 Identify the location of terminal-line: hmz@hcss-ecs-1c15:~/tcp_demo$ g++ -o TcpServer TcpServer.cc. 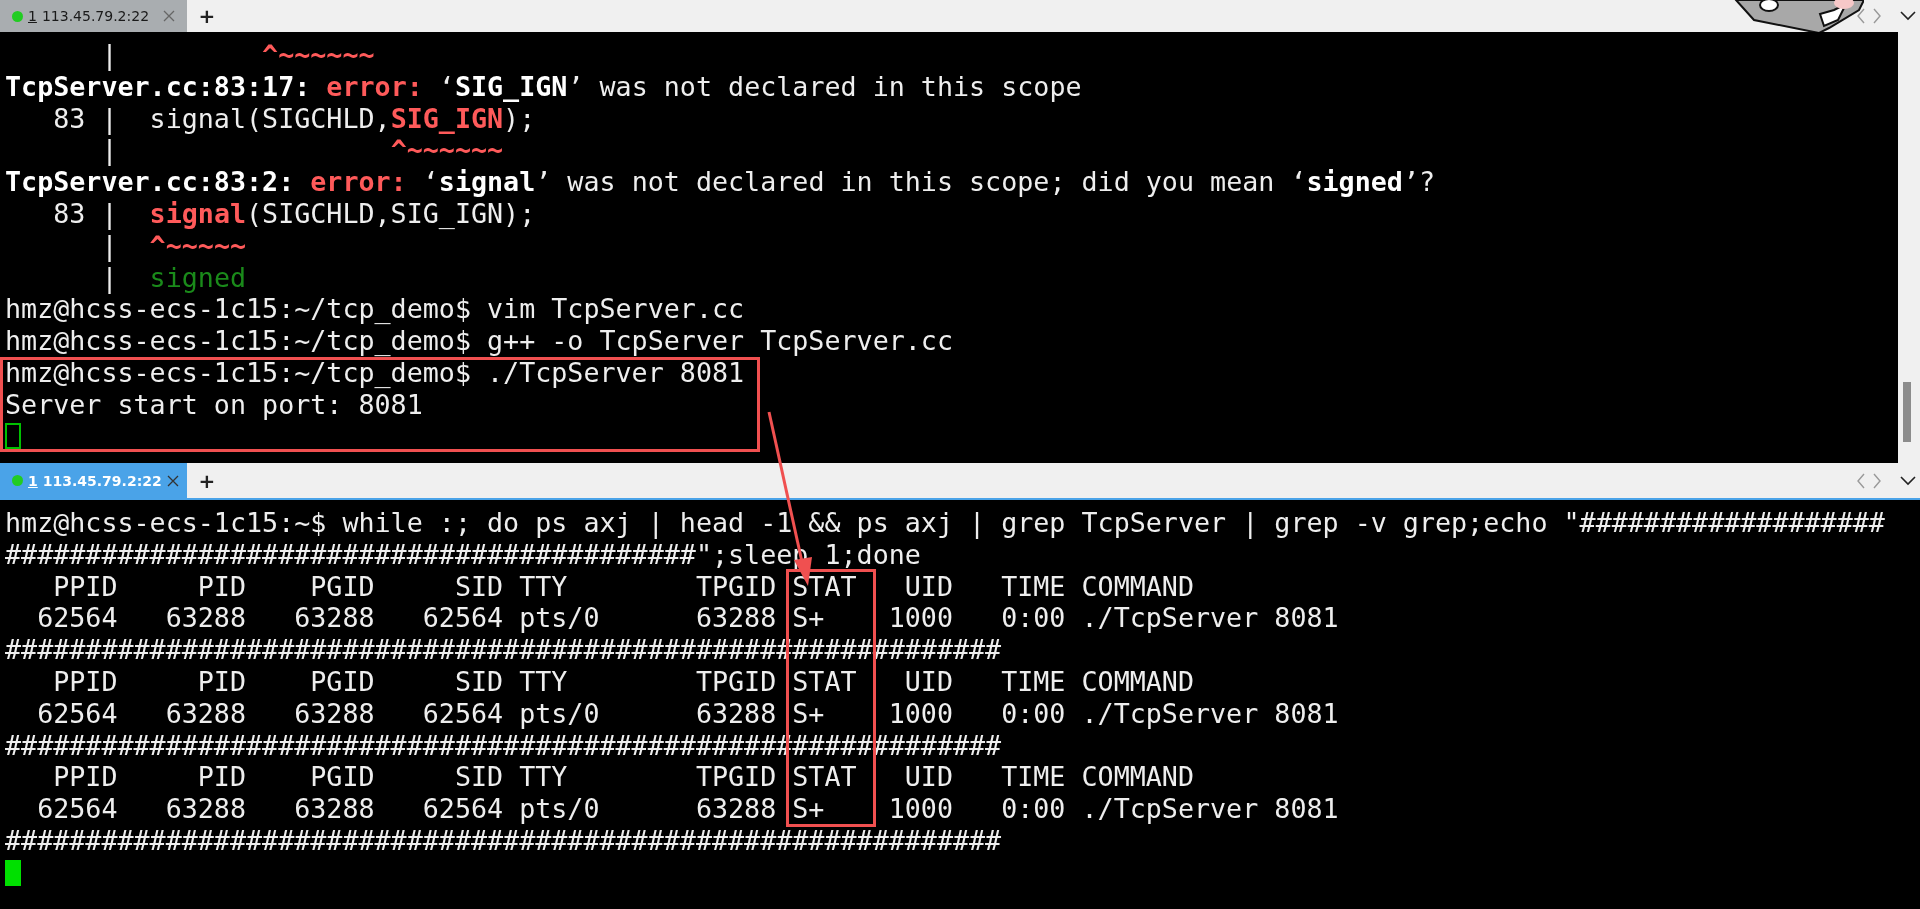
(479, 341).